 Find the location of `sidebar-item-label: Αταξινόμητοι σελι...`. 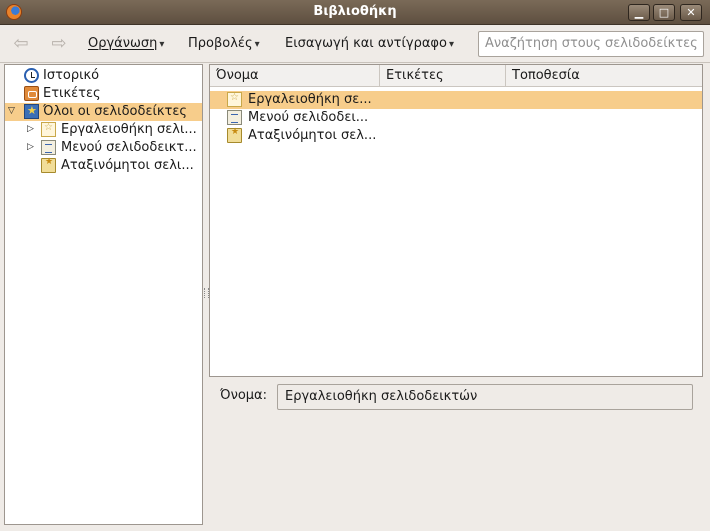

sidebar-item-label: Αταξινόμητοι σελι... is located at coordinates (127, 165).